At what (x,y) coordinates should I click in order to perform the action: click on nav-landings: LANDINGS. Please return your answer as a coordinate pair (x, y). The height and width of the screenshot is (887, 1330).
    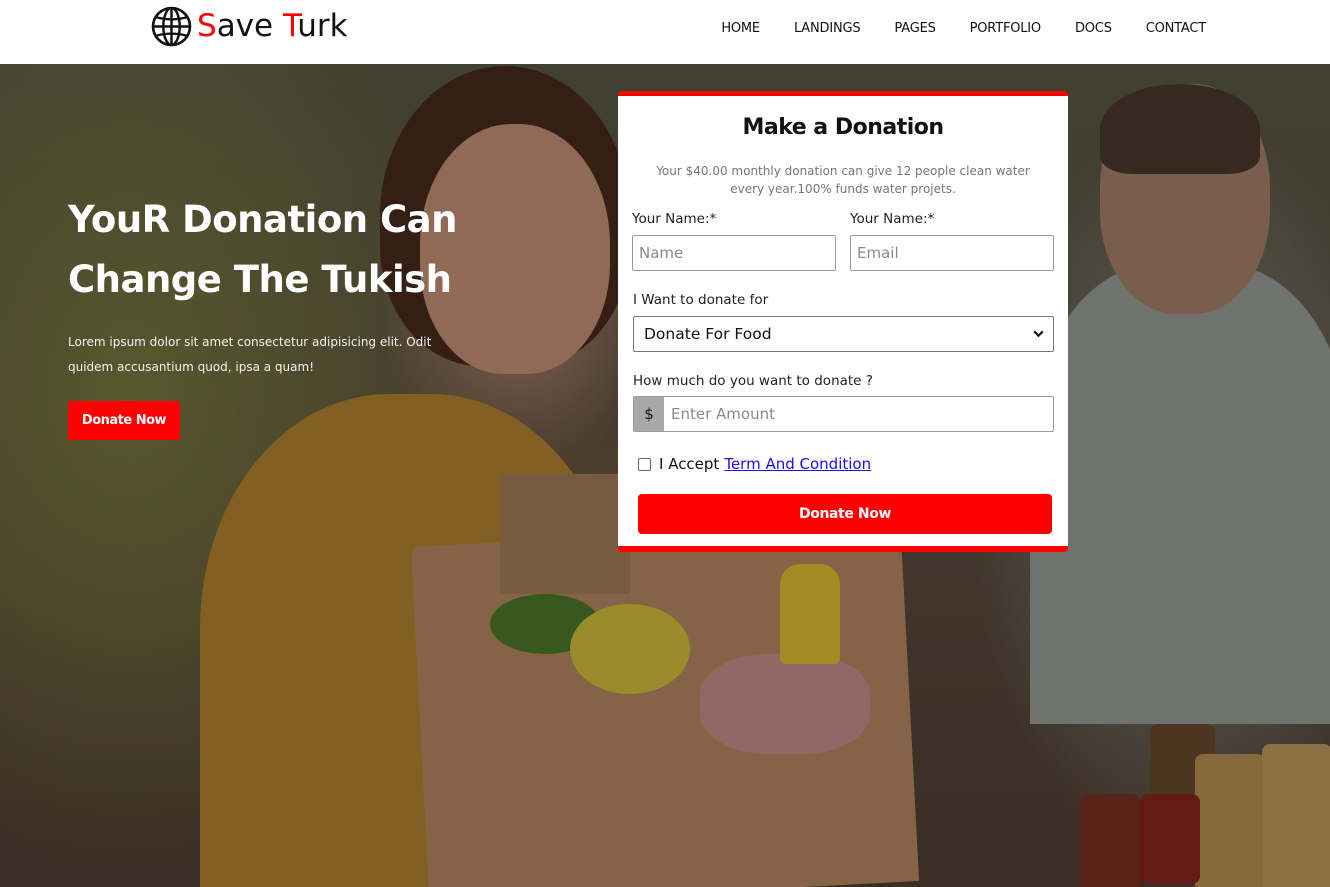
    Looking at the image, I should click on (827, 28).